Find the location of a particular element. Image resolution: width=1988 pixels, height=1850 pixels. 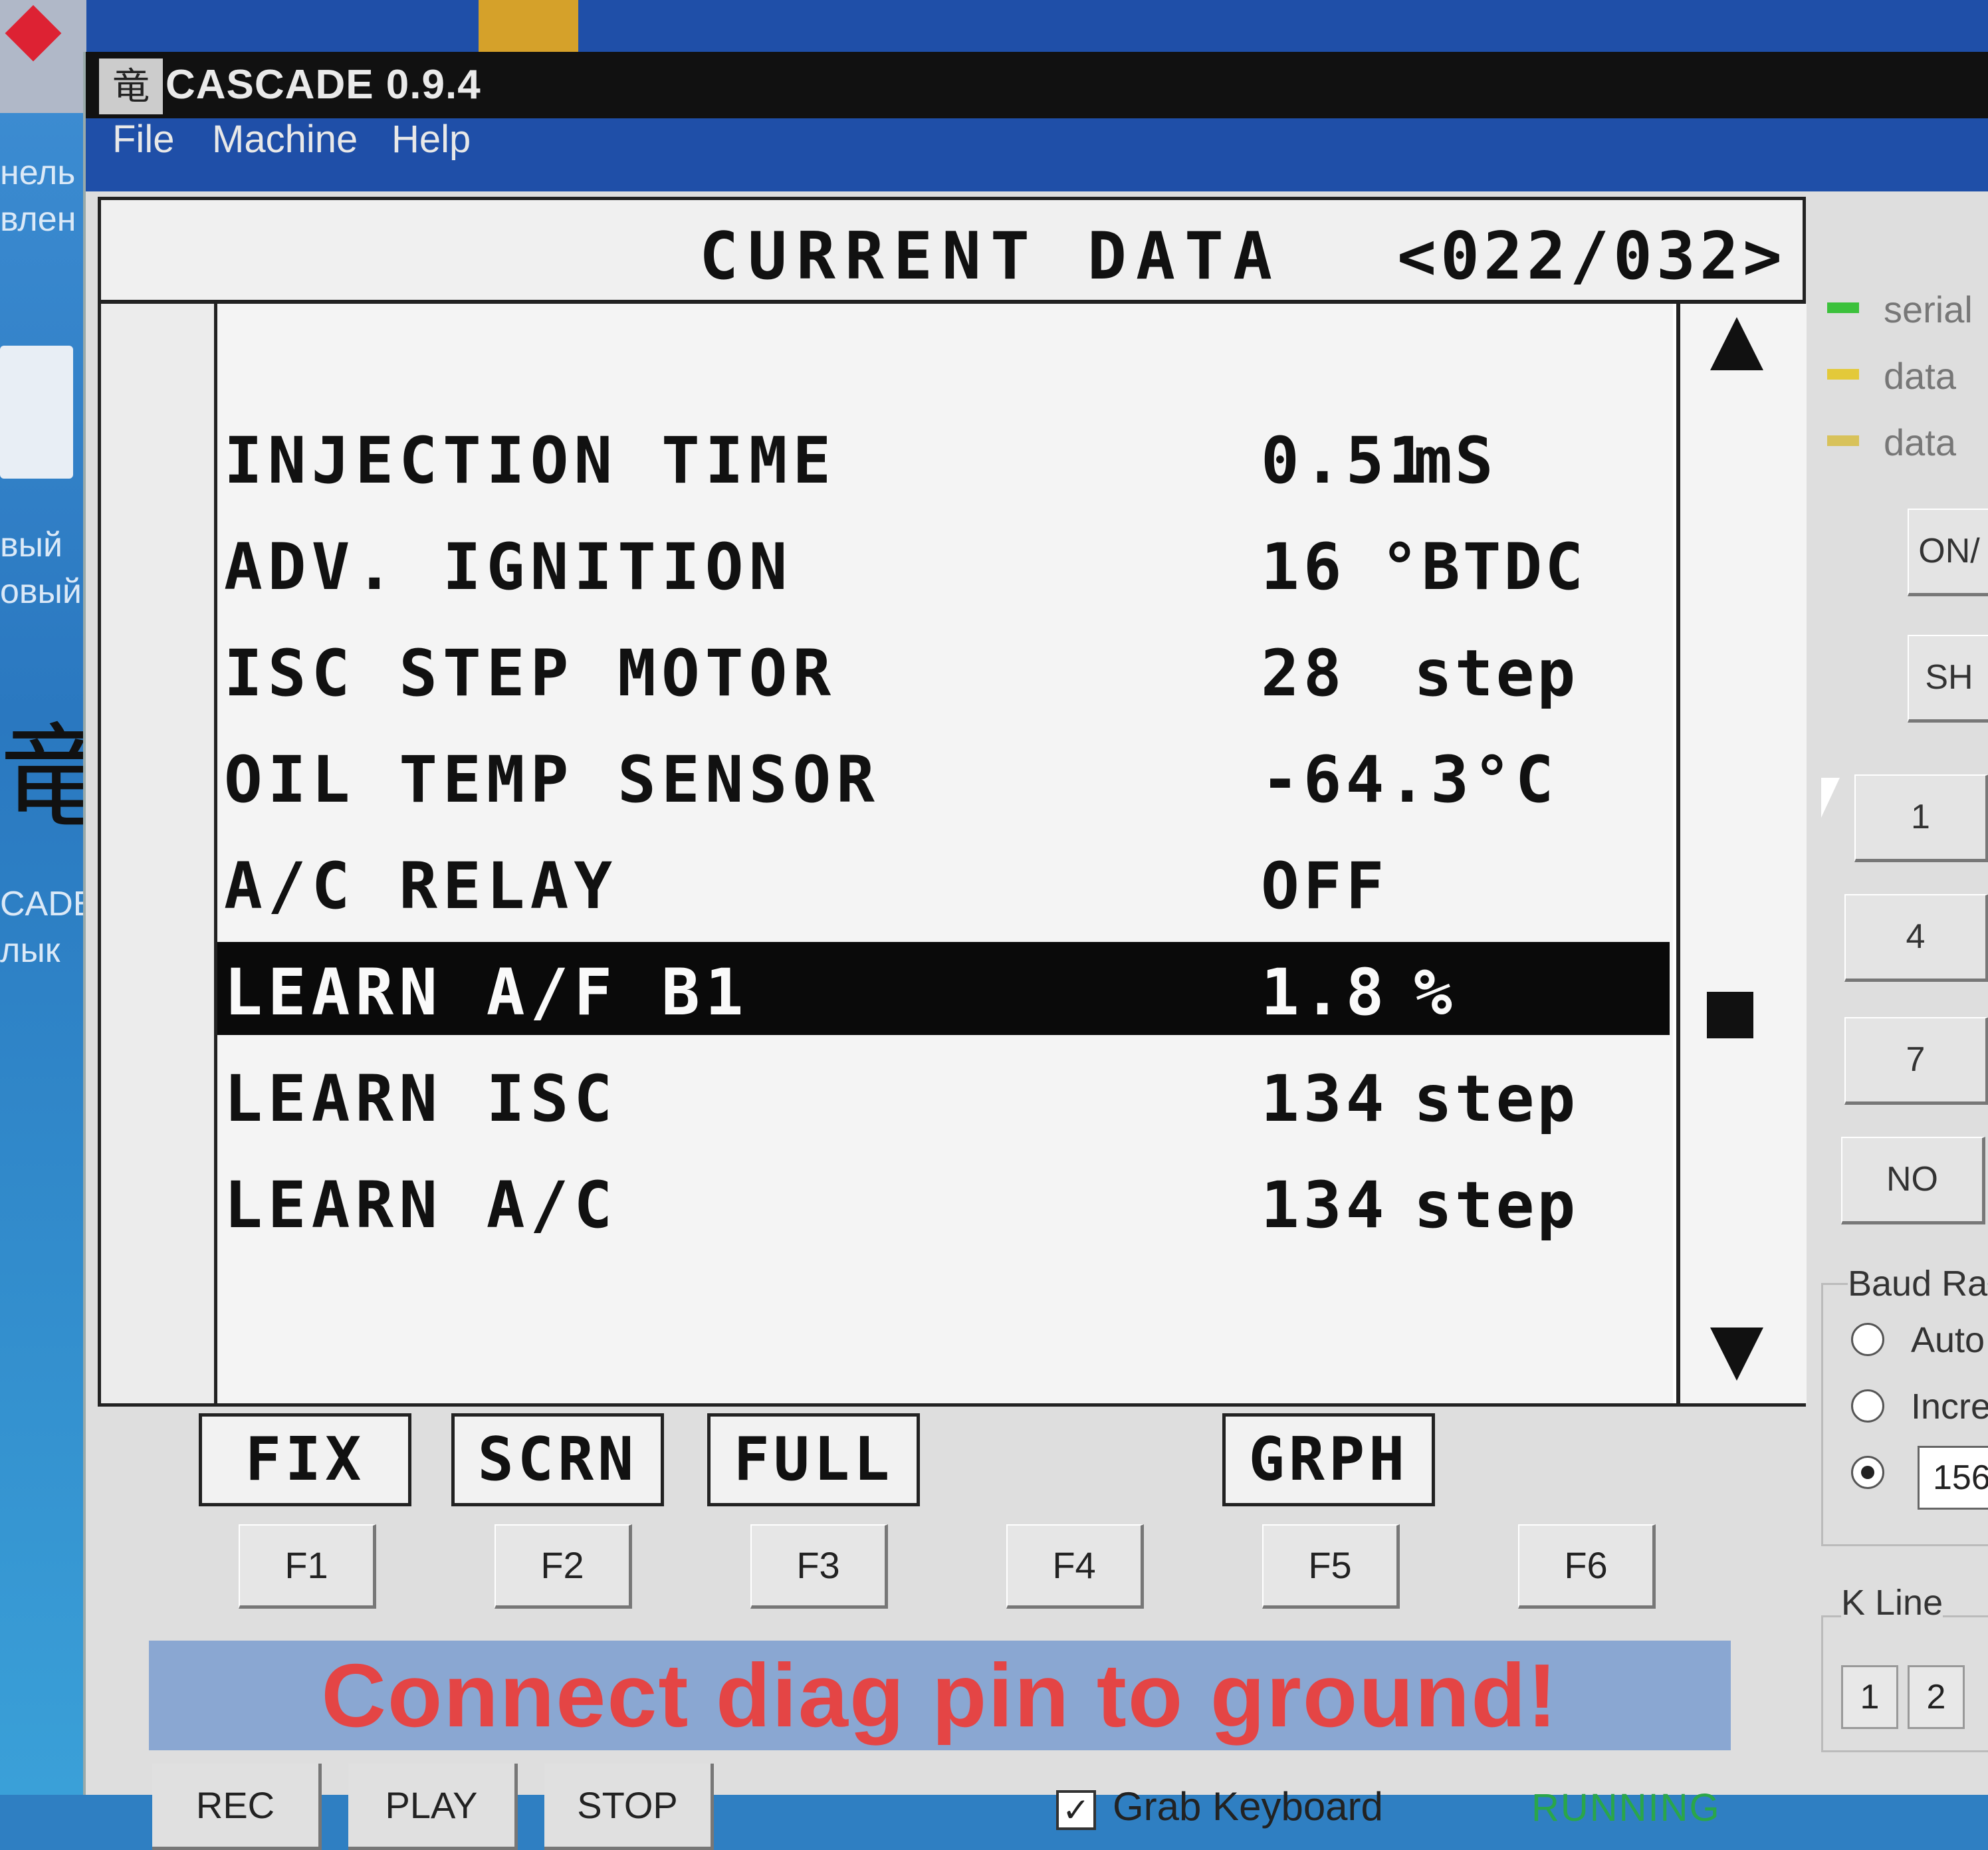

desktop-label: овый is located at coordinates (41, 591).